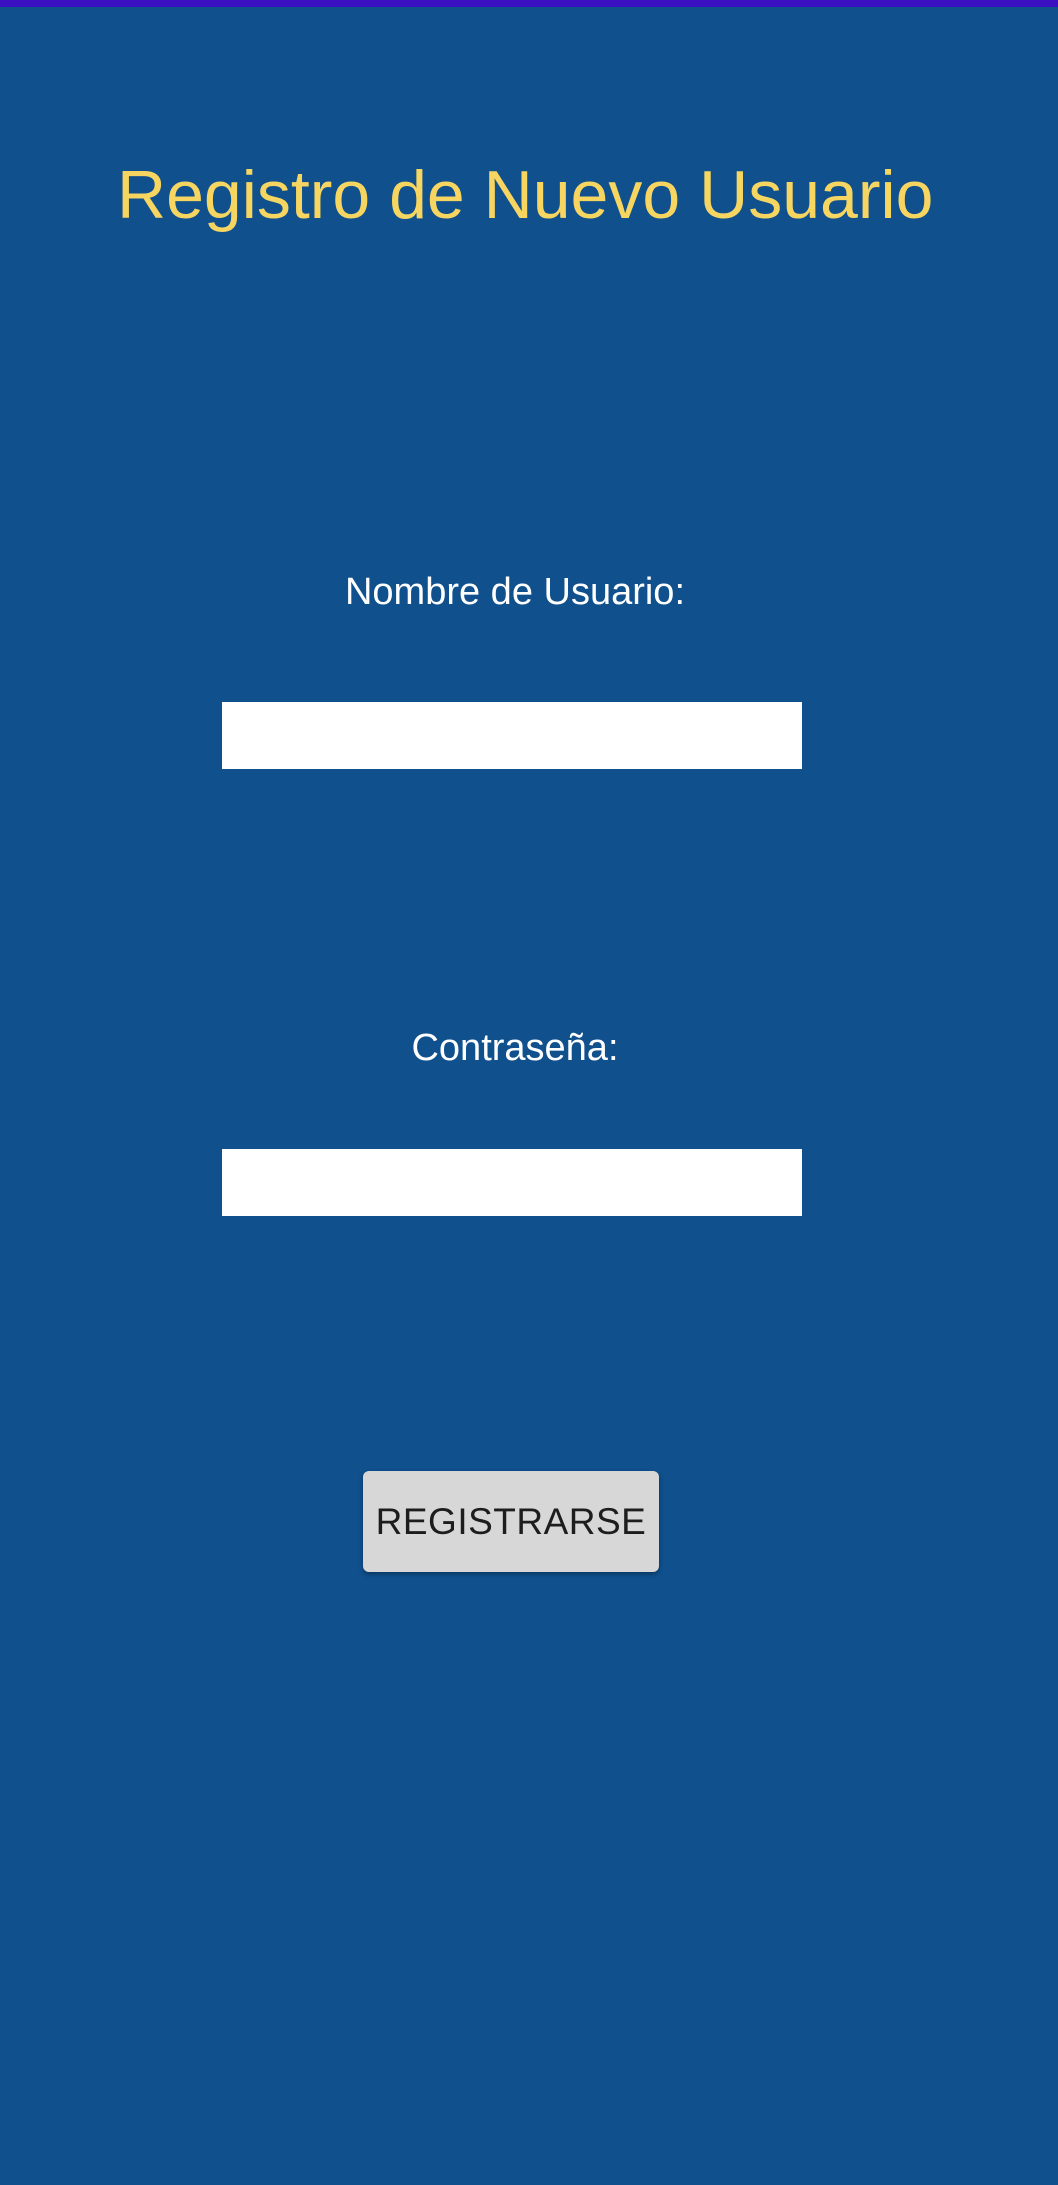 This screenshot has width=1058, height=2185. Describe the element at coordinates (515, 1048) in the screenshot. I see `password-label: Contraseña:` at that location.